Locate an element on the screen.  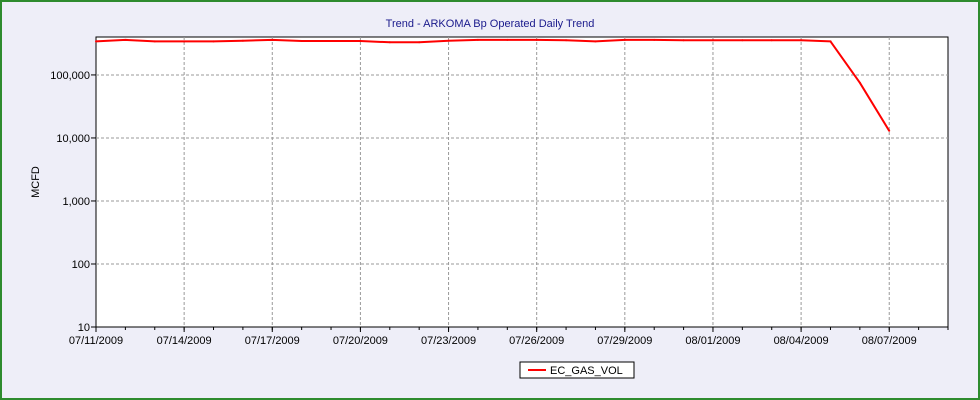
legend-label: EC_GAS_VOL is located at coordinates (586, 371).